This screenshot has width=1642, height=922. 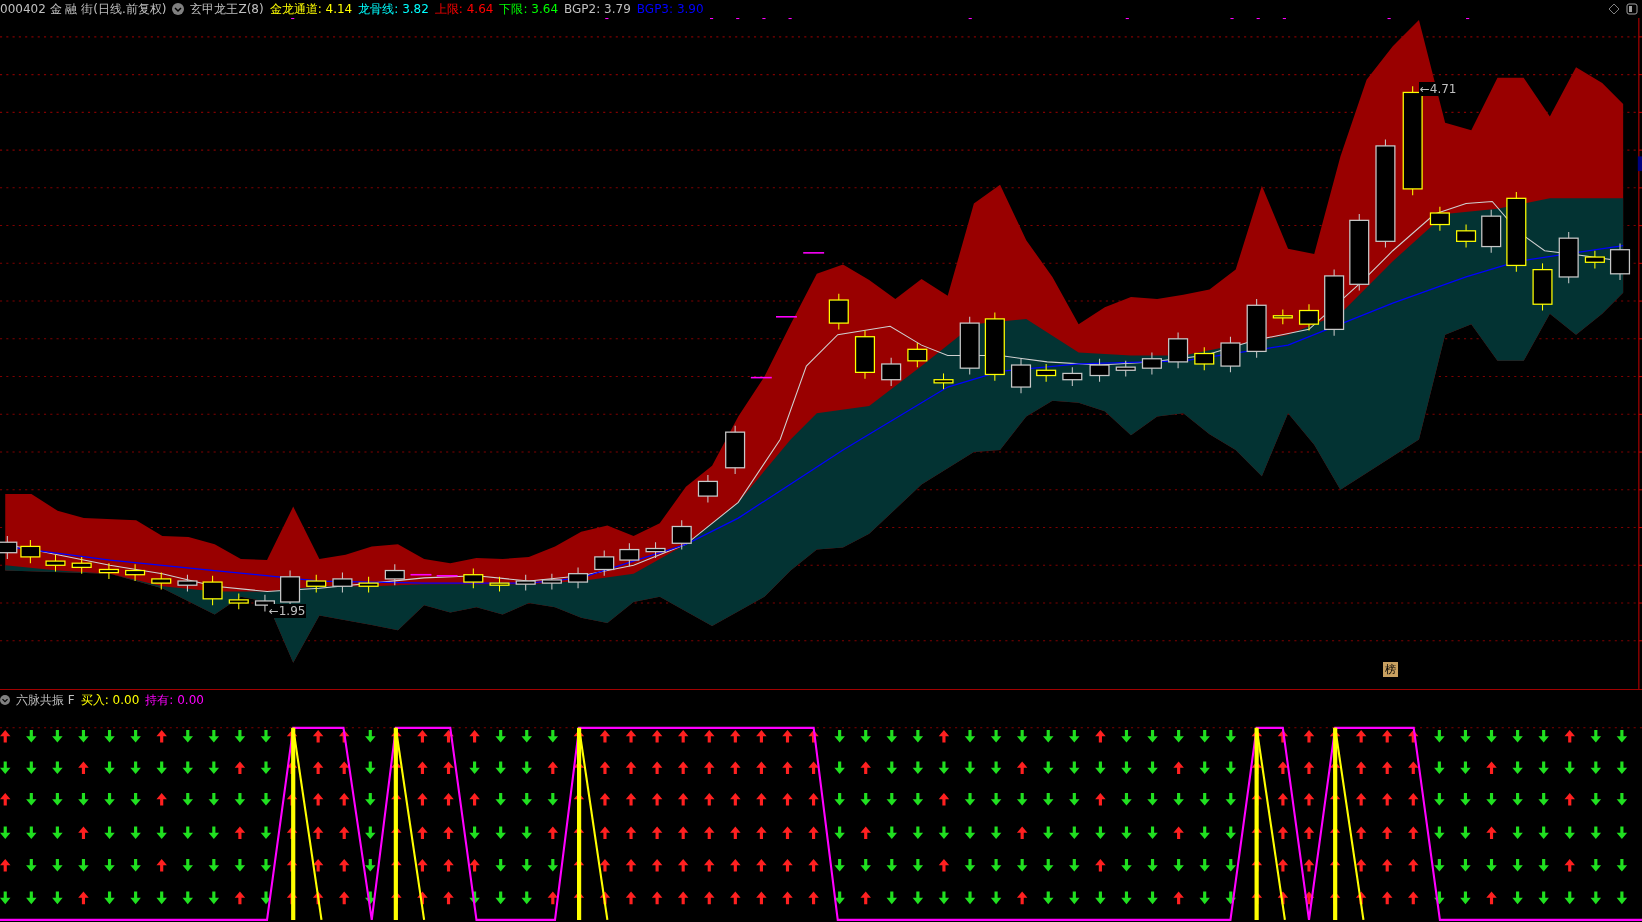 What do you see at coordinates (110, 700) in the screenshot?
I see `indicator-value: 买入: 0.00` at bounding box center [110, 700].